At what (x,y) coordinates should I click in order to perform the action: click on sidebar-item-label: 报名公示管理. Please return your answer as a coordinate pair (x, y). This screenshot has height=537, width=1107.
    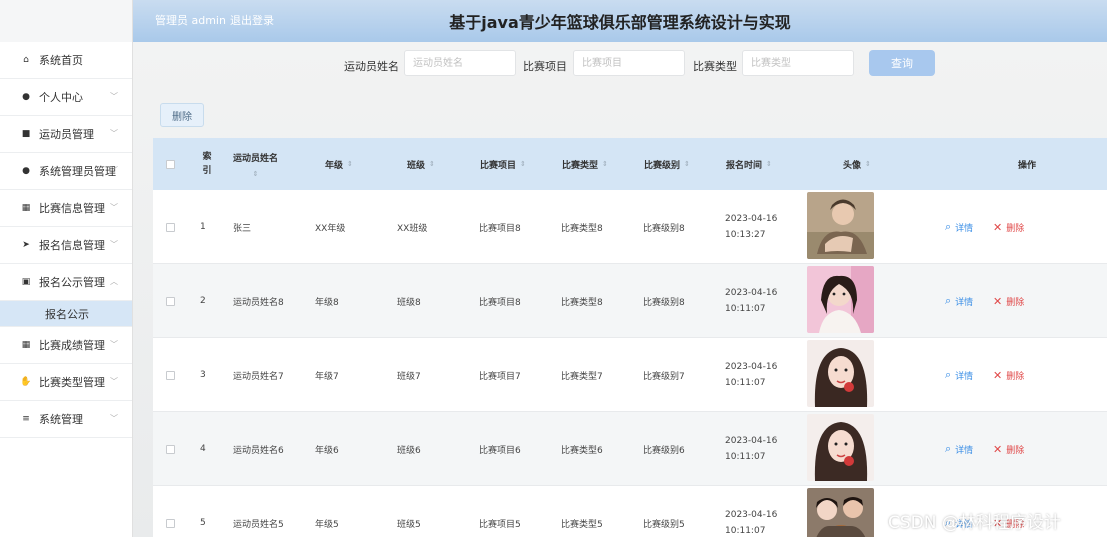
    Looking at the image, I should click on (72, 282).